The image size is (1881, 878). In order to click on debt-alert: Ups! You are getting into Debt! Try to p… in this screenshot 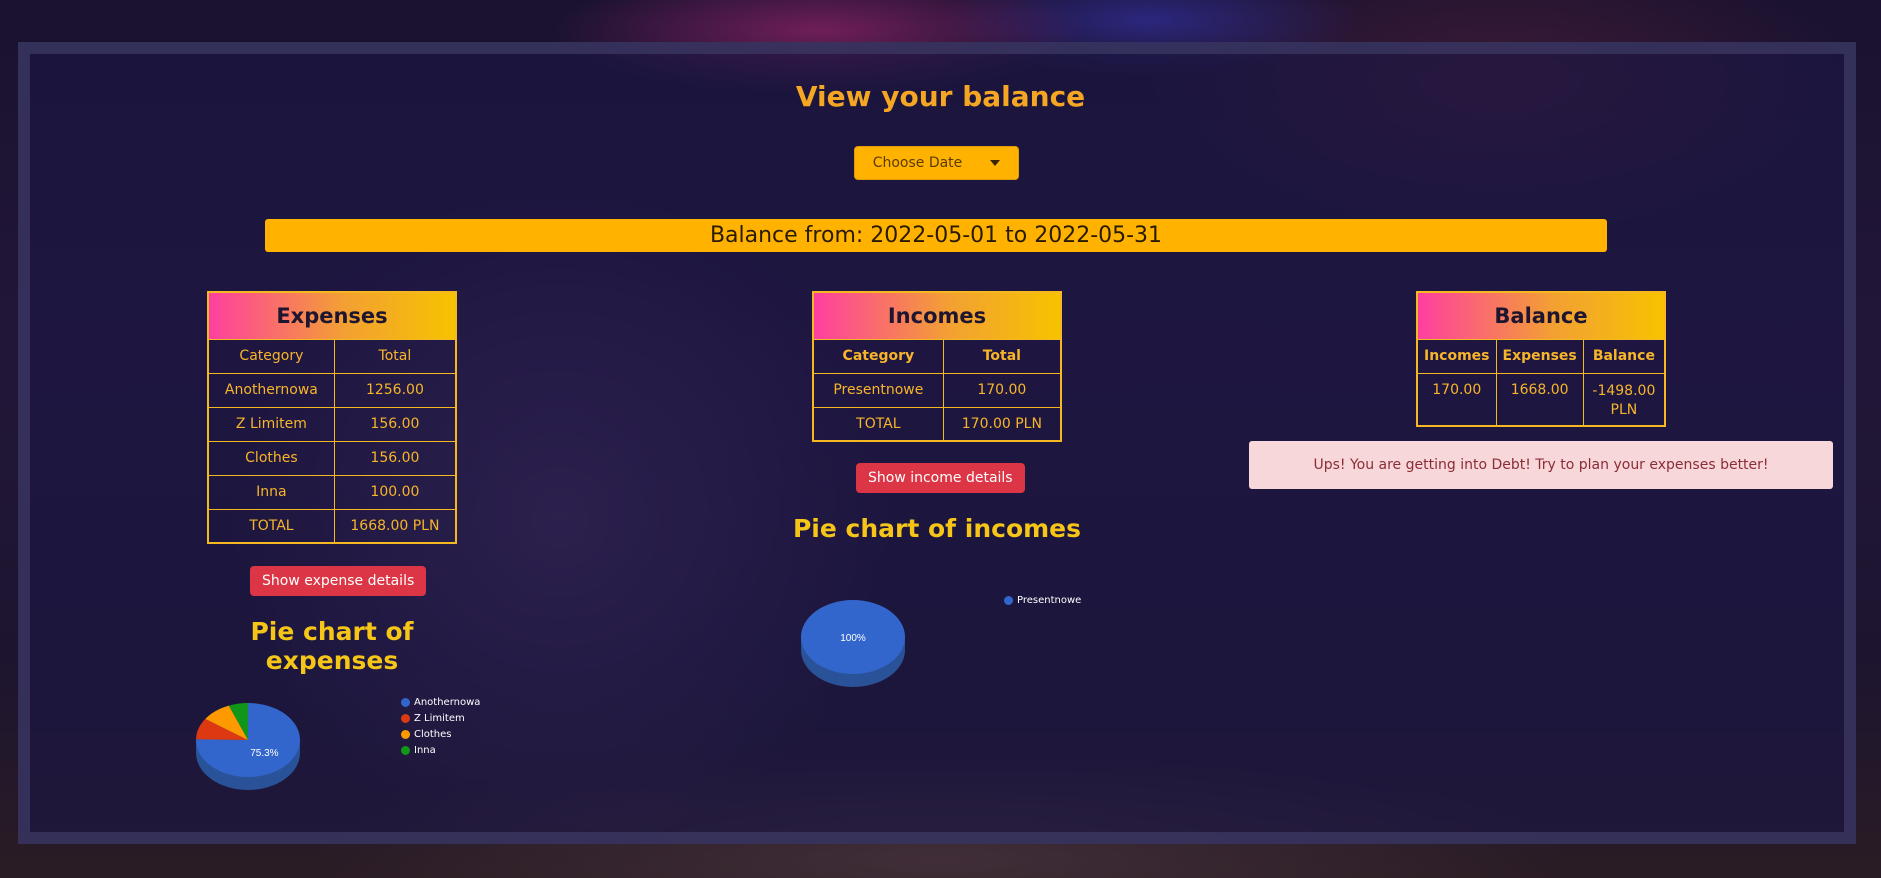, I will do `click(1541, 465)`.